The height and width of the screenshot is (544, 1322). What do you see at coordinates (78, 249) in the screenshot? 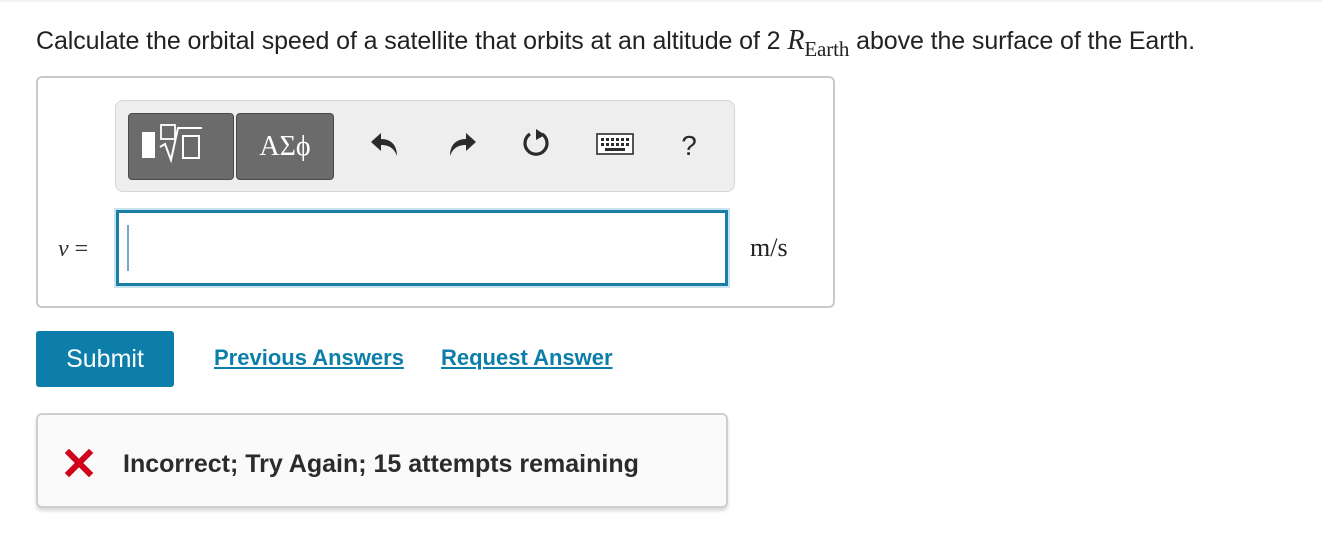
I see `equals-sign: =` at bounding box center [78, 249].